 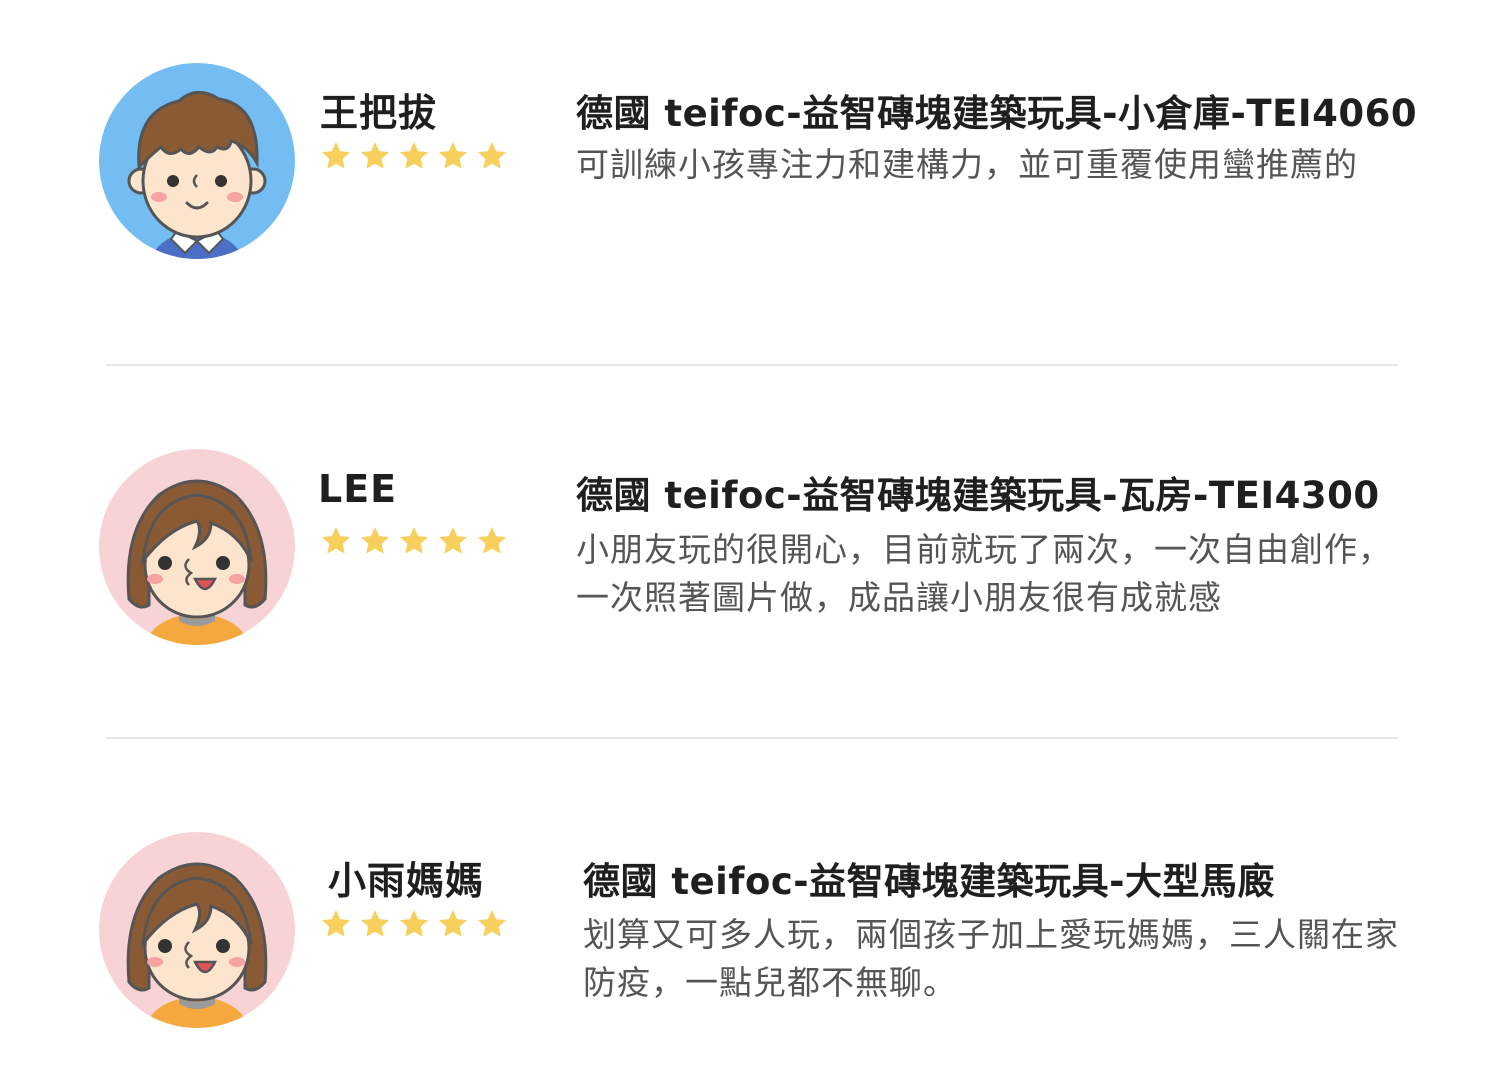 I want to click on boy-avatar-icon, so click(x=197, y=161).